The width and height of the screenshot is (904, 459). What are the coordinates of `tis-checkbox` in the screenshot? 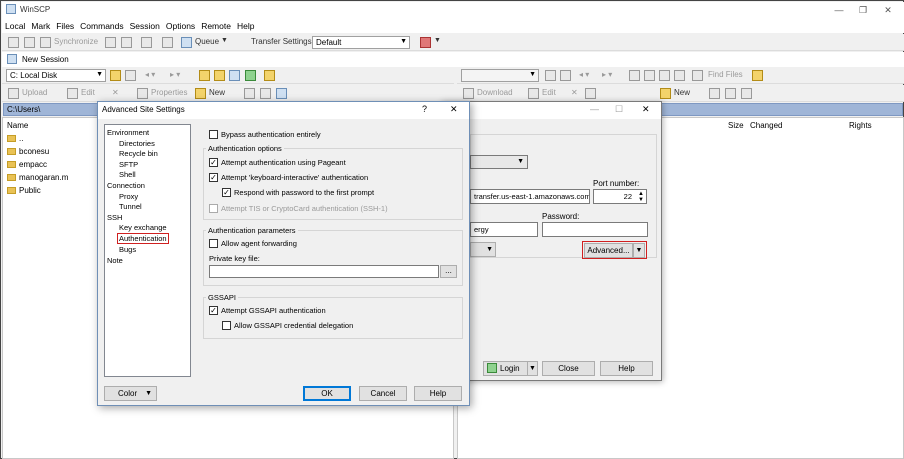 It's located at (213, 208).